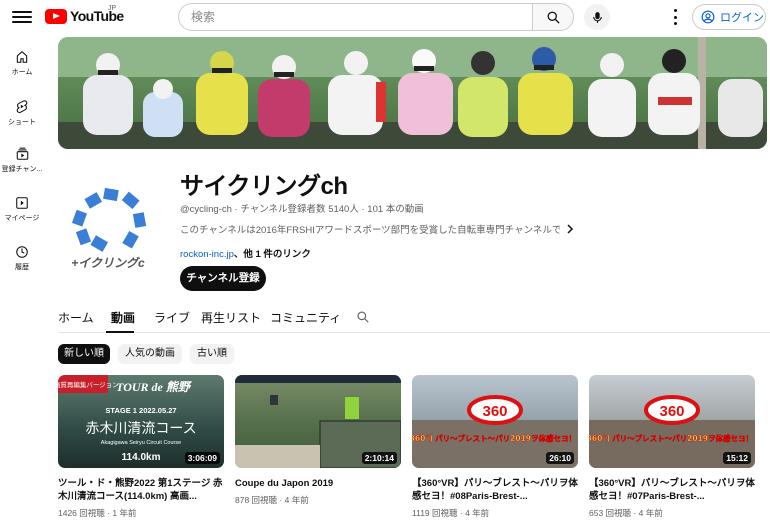 Image resolution: width=770 pixels, height=524 pixels. Describe the element at coordinates (672, 438) in the screenshot. I see `svg-text:[VR360°] パリ〜ブレスト〜パリ2019ヲ体感セヨ！: [VR360°] パリ〜ブレスト〜パリ2019ヲ体感セヨ！ #07` at that location.